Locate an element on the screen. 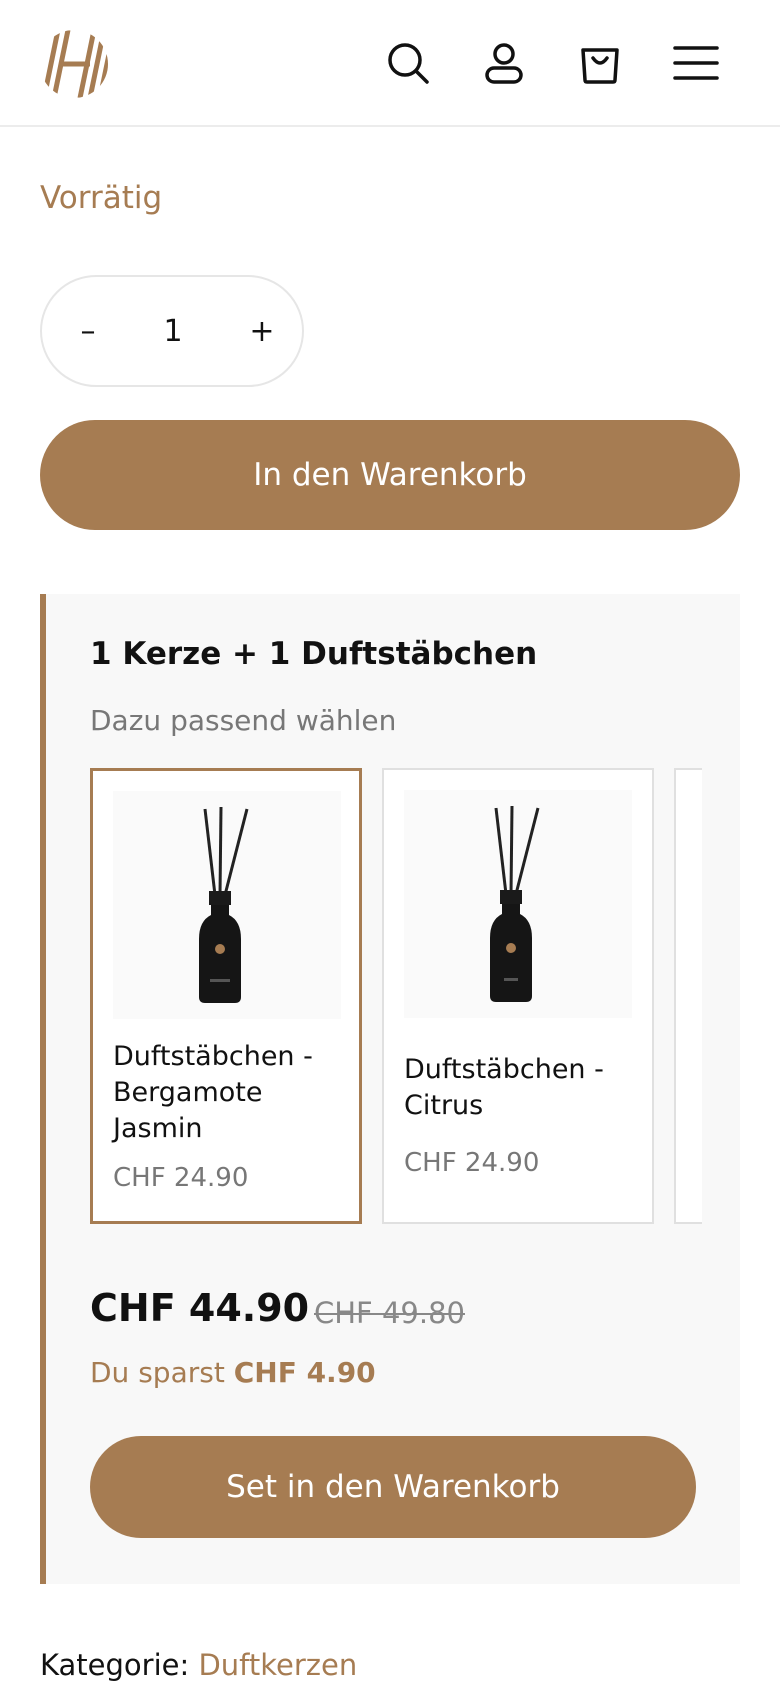 Image resolution: width=780 pixels, height=1688 pixels. hamburger-menu-icon is located at coordinates (696, 63).